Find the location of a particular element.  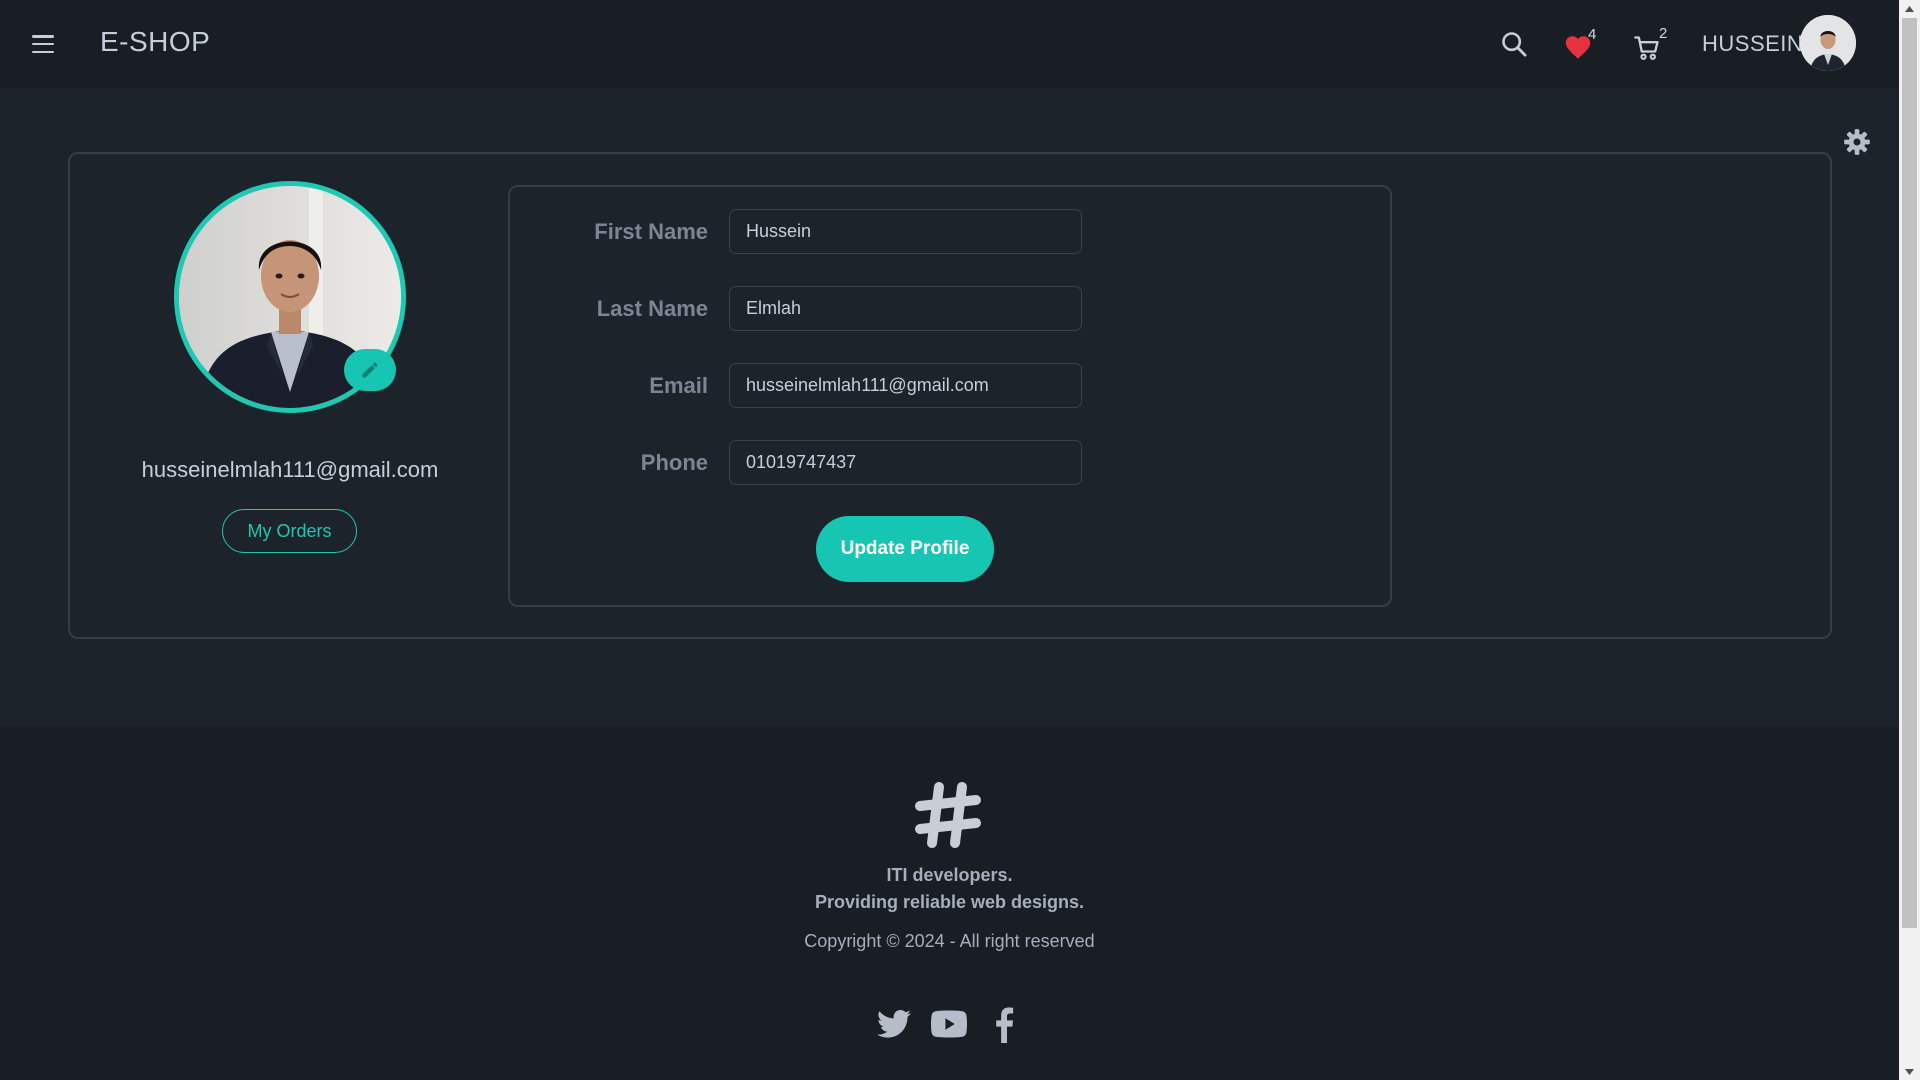

user-photo-icon is located at coordinates (1828, 43).